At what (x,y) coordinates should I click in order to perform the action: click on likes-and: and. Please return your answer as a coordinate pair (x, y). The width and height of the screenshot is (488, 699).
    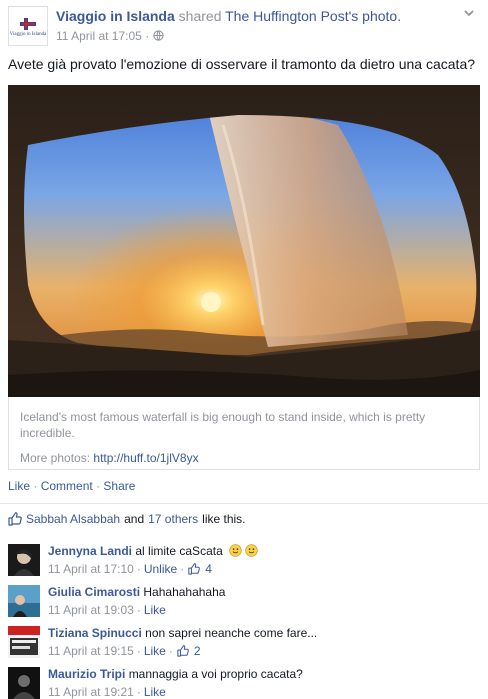
    Looking at the image, I should click on (134, 519).